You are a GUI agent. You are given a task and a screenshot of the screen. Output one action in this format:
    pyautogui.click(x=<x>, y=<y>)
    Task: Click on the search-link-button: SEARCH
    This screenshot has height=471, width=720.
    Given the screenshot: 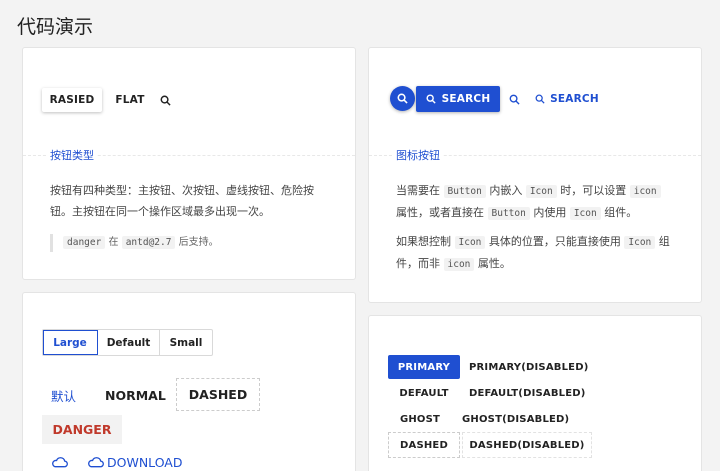 What is the action you would take?
    pyautogui.click(x=567, y=99)
    